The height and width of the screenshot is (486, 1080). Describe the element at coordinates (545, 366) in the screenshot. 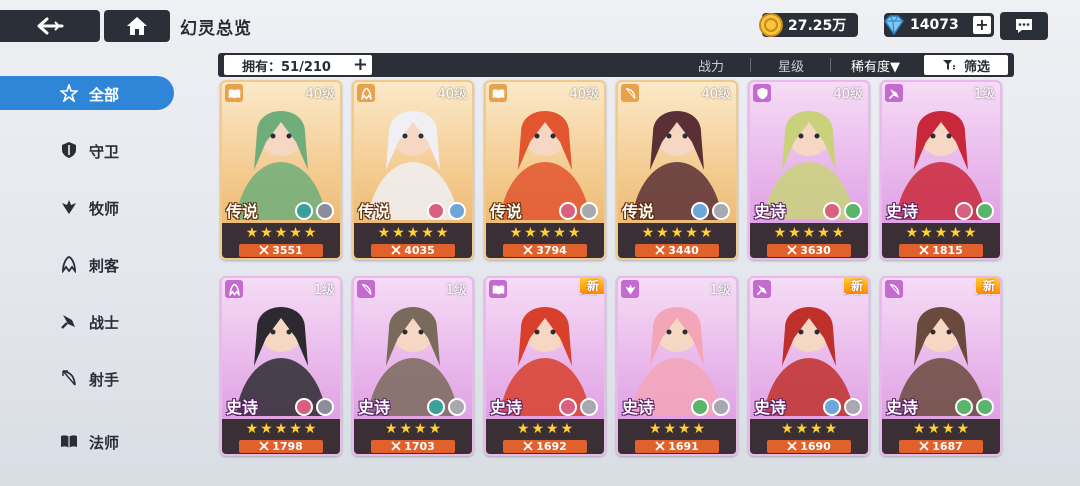

I see `hero-card: 1级 新 史诗 ★★★★ 1692` at that location.